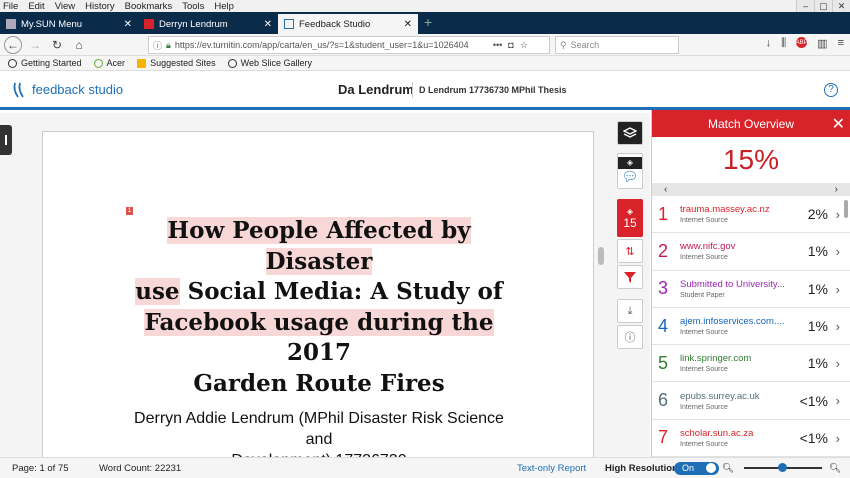 The height and width of the screenshot is (478, 850). I want to click on menu-help: Help, so click(224, 6).